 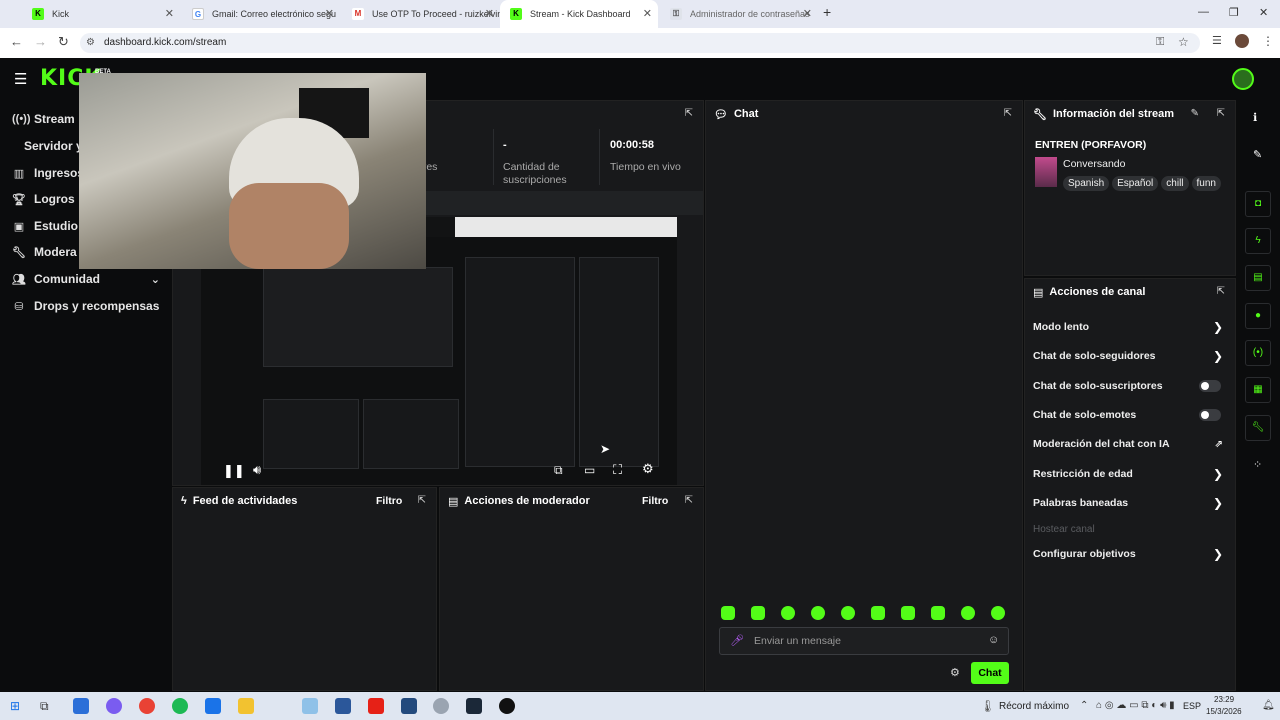 I want to click on rail-button-chat: ●, so click(x=1258, y=316).